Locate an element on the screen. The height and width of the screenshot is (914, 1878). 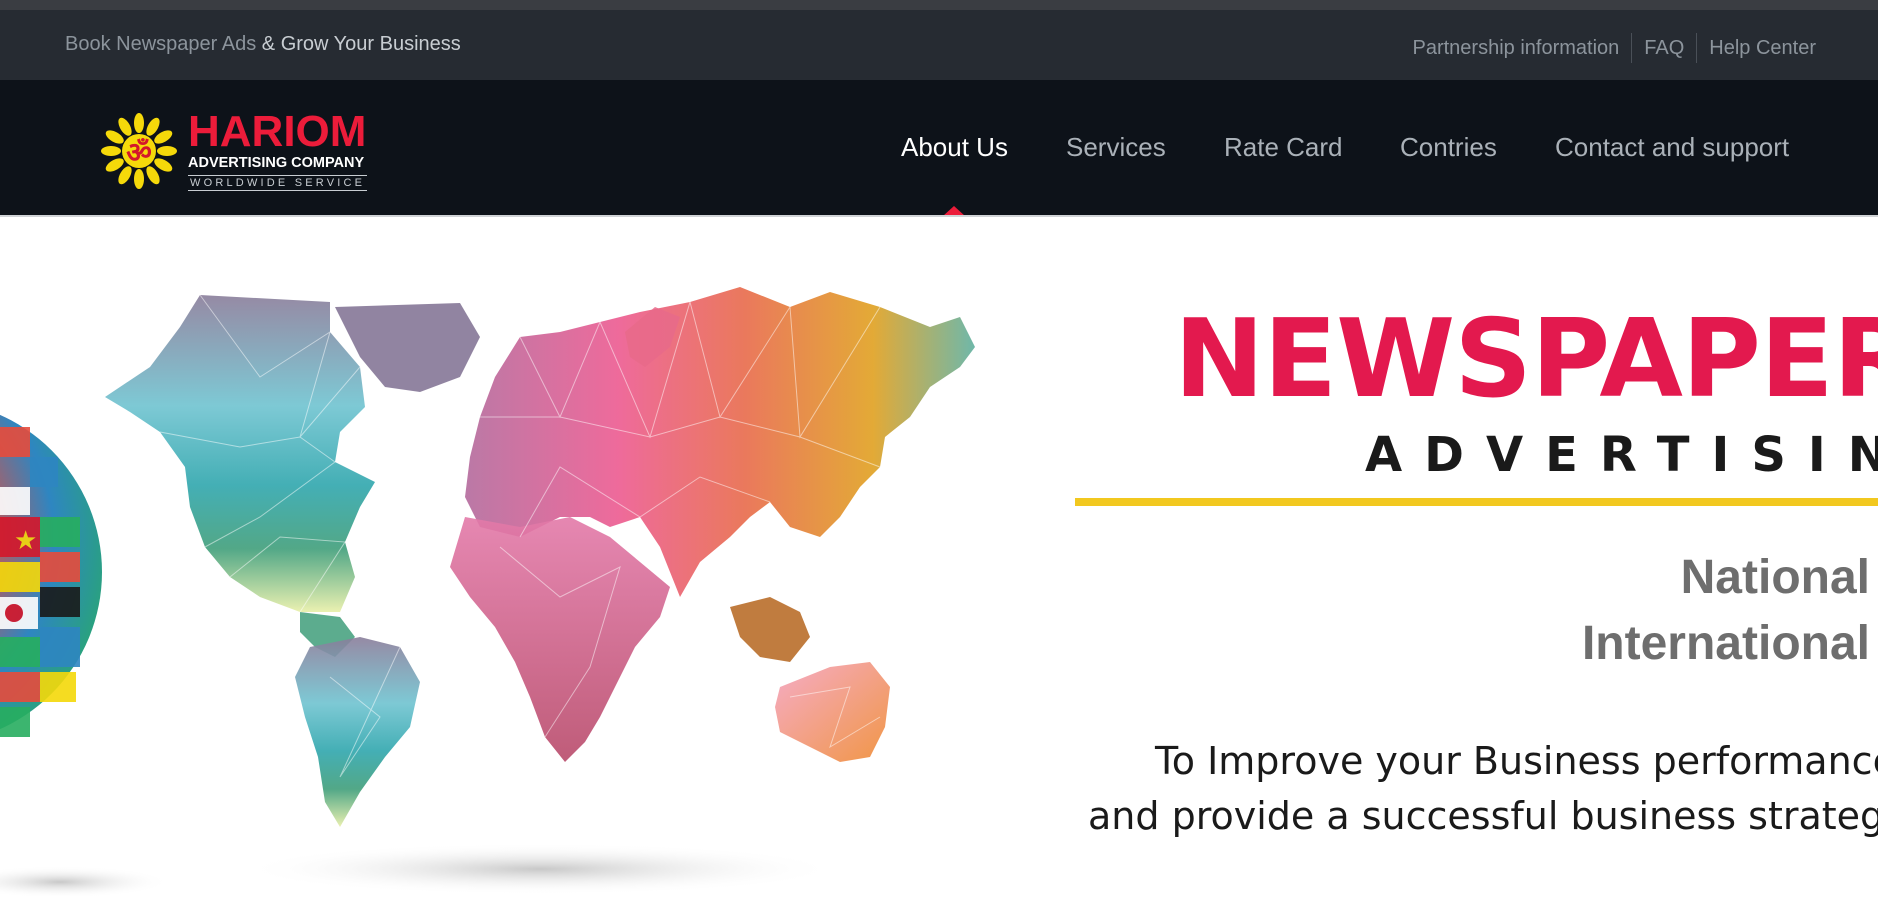
hero-national: National is located at coordinates (1775, 577).